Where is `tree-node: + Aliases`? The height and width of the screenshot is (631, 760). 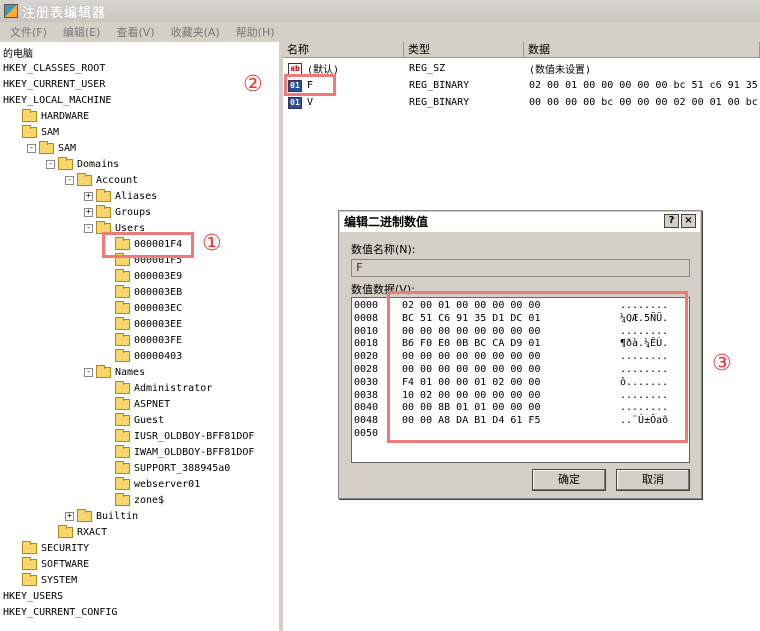 tree-node: + Aliases is located at coordinates (120, 196).